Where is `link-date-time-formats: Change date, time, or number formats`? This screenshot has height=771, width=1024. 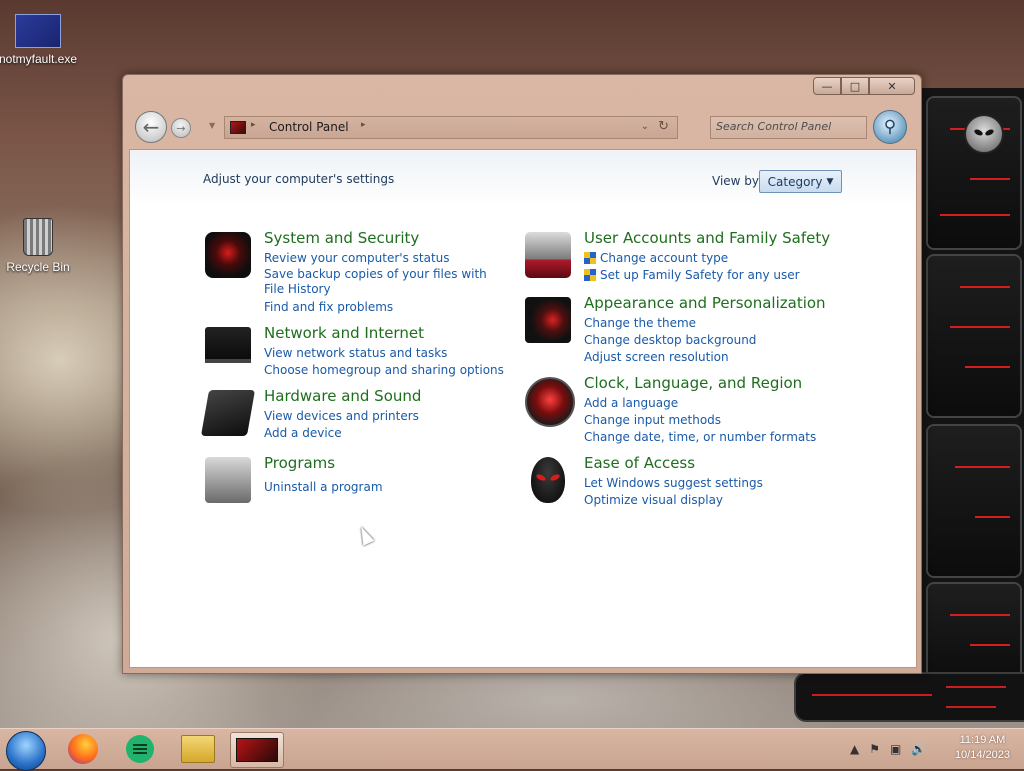 link-date-time-formats: Change date, time, or number formats is located at coordinates (704, 437).